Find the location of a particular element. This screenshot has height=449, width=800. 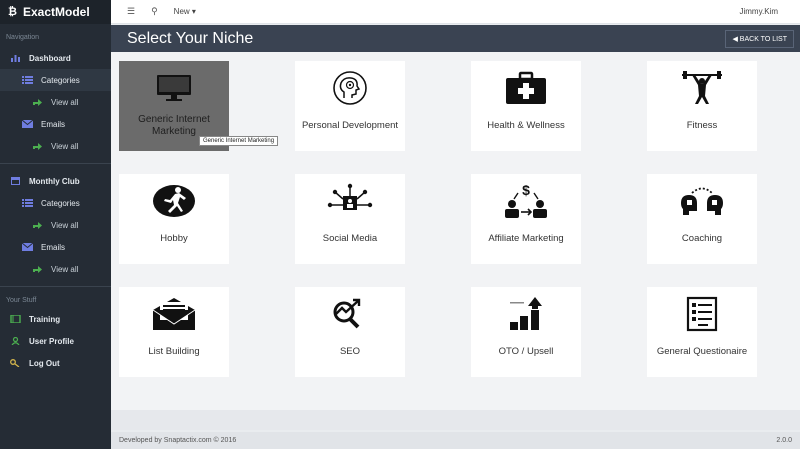

medical-kit-icon is located at coordinates (526, 87).